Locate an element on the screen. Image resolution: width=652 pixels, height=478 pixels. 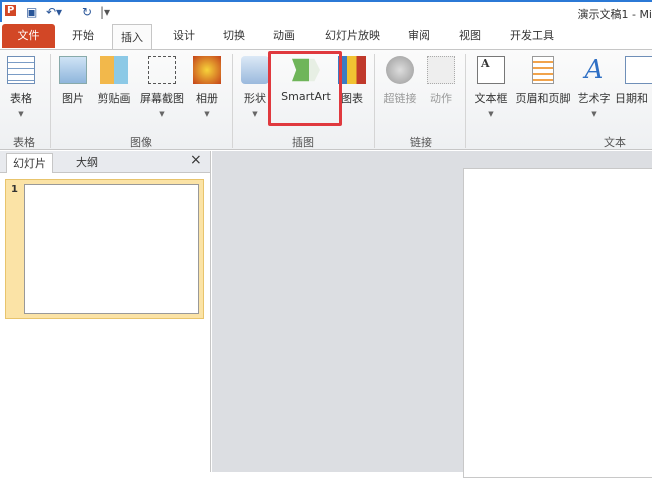
header-footer-label: 页眉和页脚 is located at coordinates (543, 98).